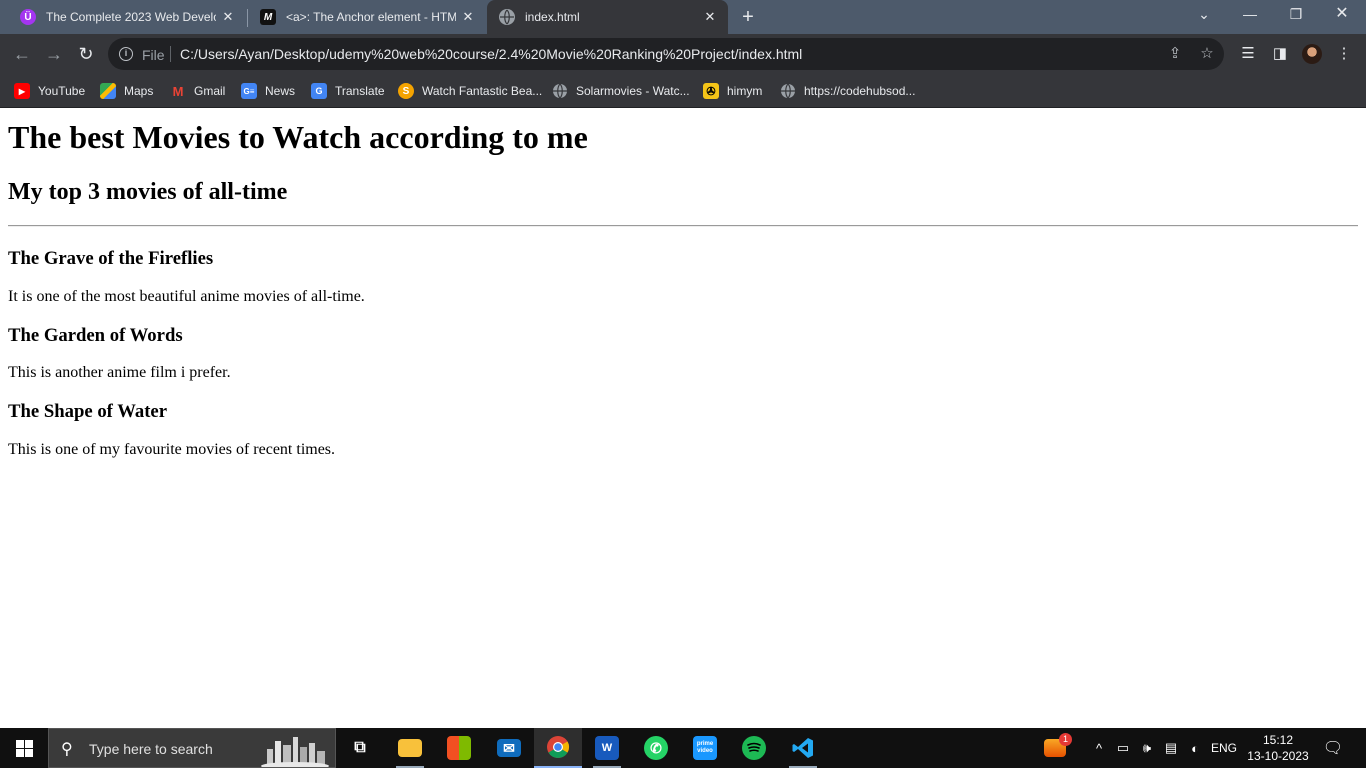 This screenshot has height=768, width=1366. I want to click on task-view-icon: ⧉, so click(360, 747).